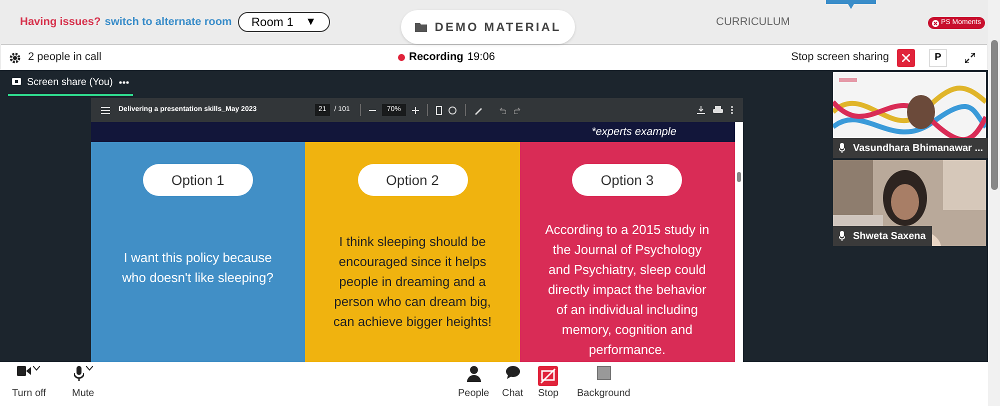  What do you see at coordinates (478, 110) in the screenshot?
I see `annotate-icon` at bounding box center [478, 110].